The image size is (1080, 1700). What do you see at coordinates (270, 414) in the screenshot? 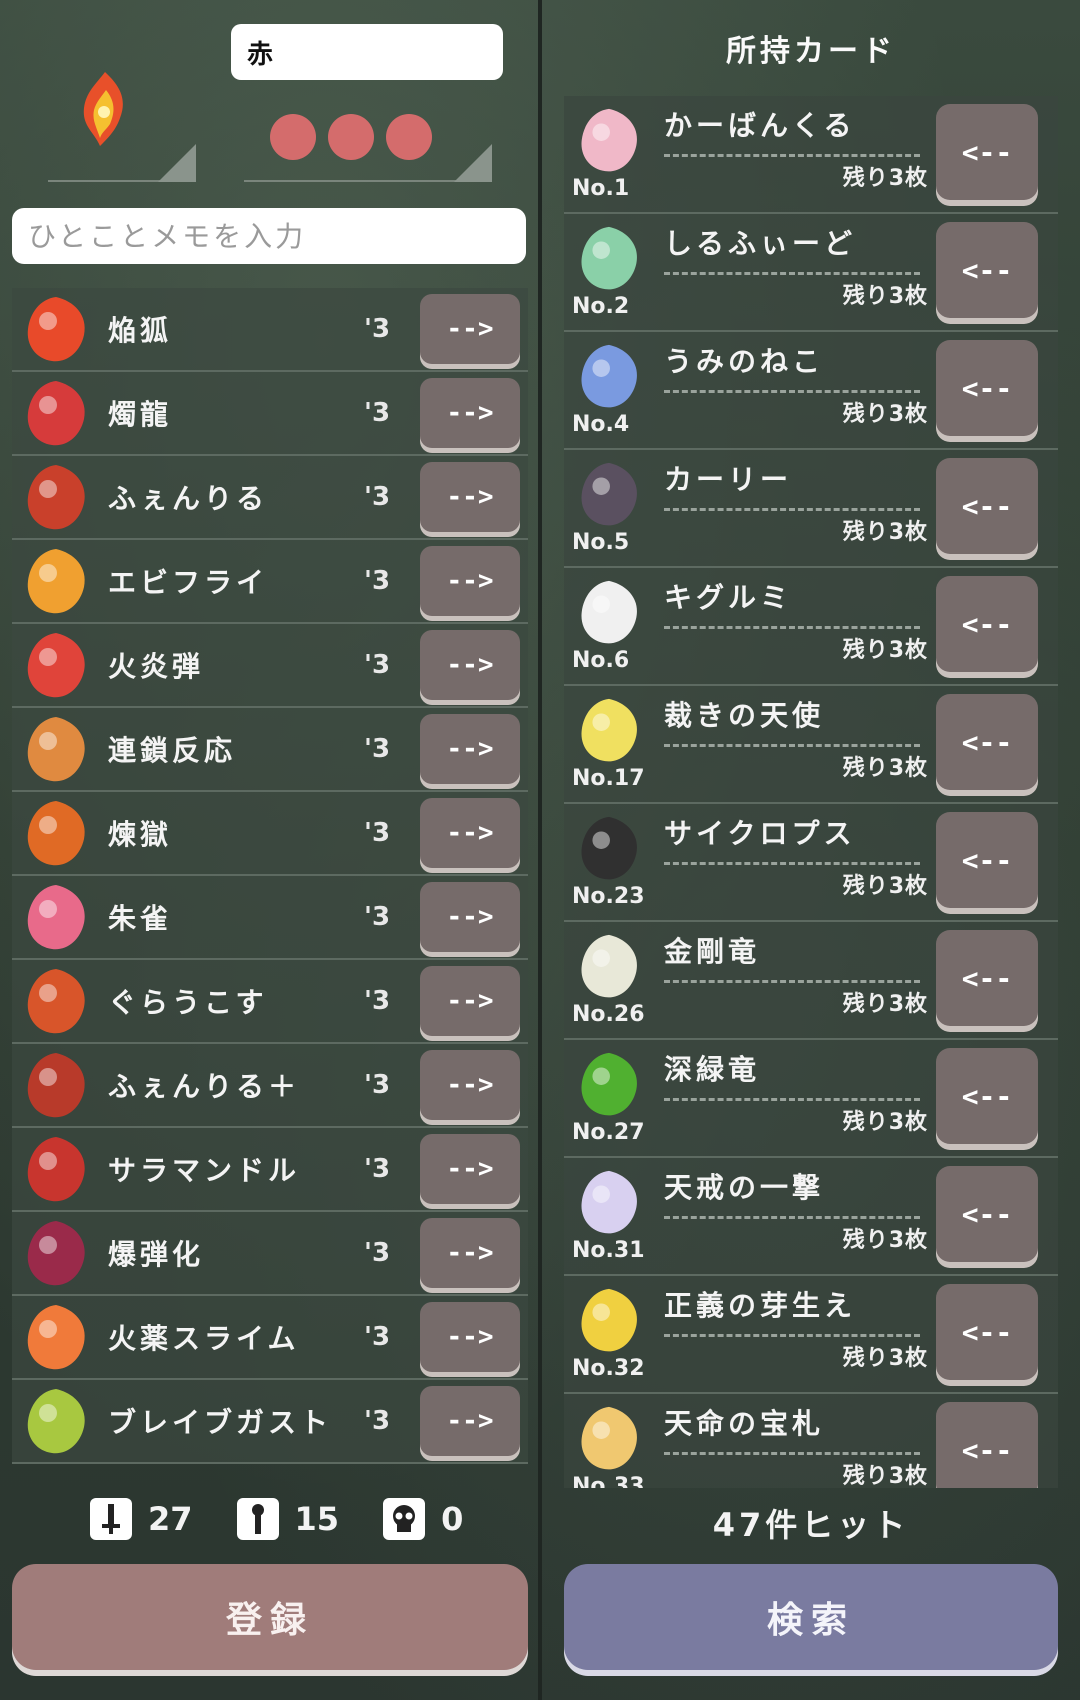
I see `deck-card-row: 燭龍 '3 -->` at bounding box center [270, 414].